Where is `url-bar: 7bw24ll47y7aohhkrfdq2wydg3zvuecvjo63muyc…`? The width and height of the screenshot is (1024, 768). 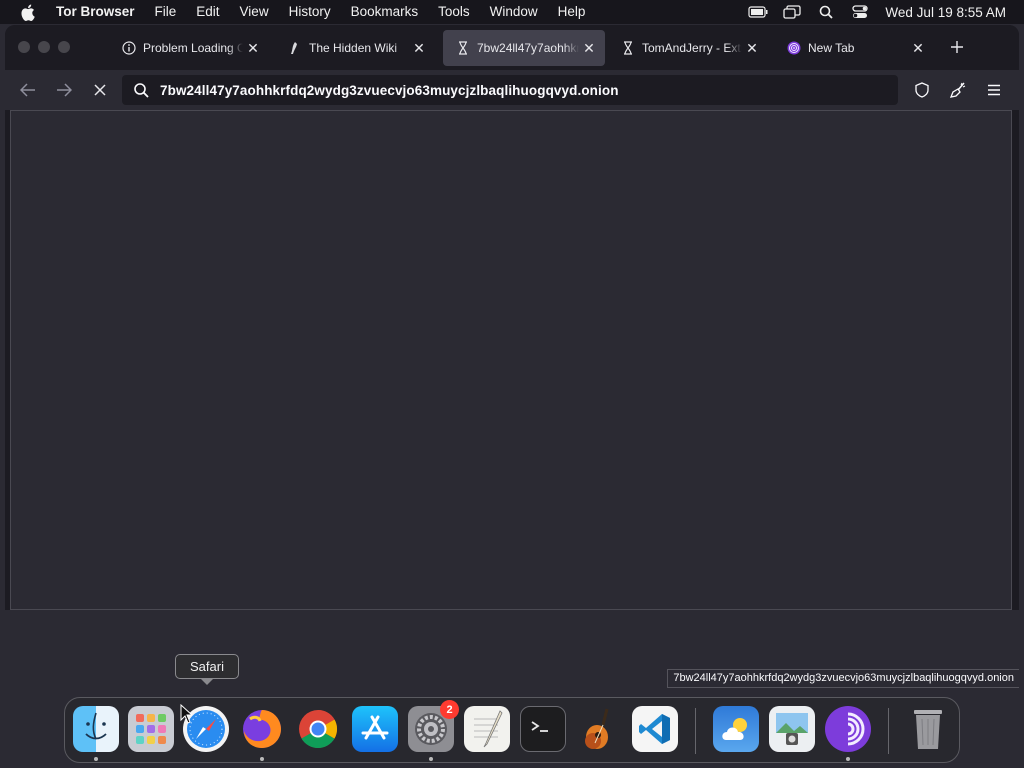 url-bar: 7bw24ll47y7aohhkrfdq2wydg3zvuecvjo63muyc… is located at coordinates (510, 90).